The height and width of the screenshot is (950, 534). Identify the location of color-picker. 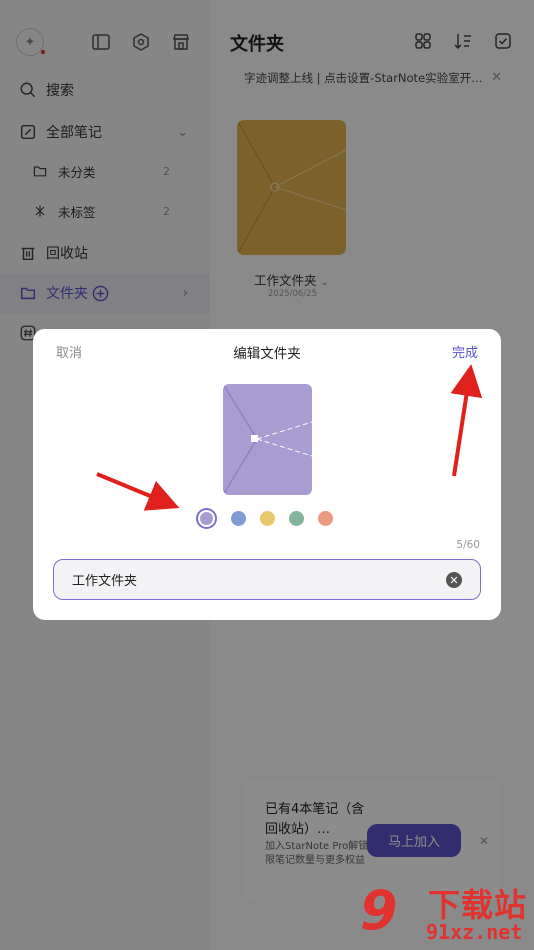
(264, 518).